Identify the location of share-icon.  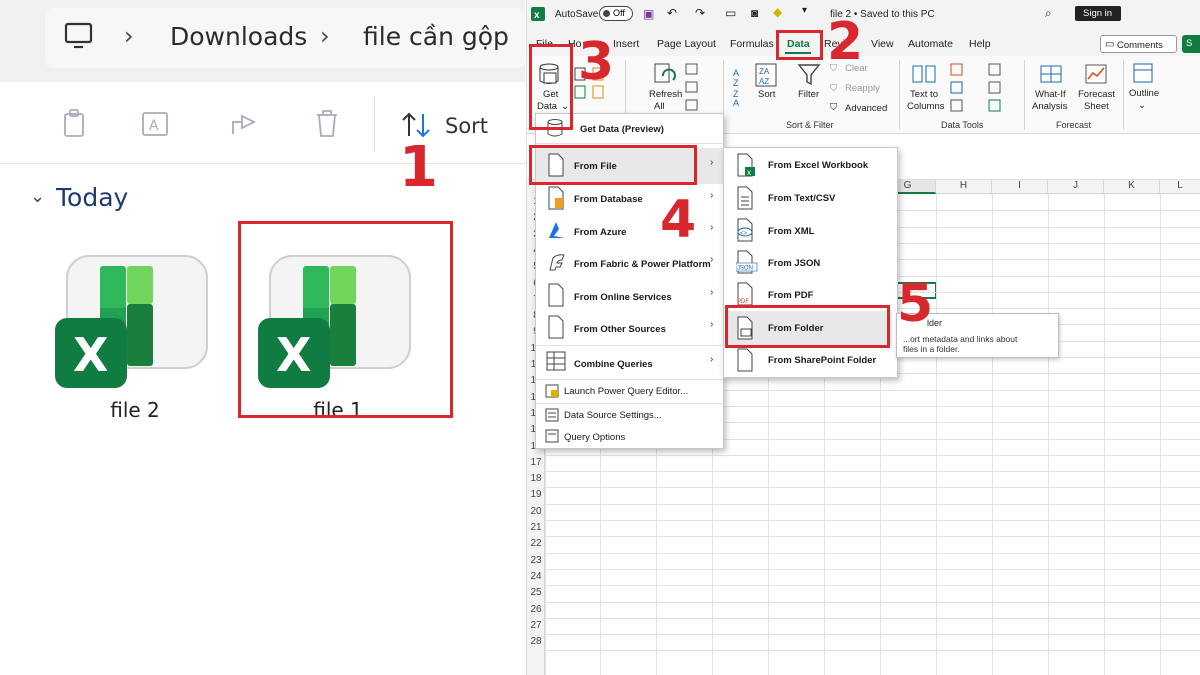
(244, 124).